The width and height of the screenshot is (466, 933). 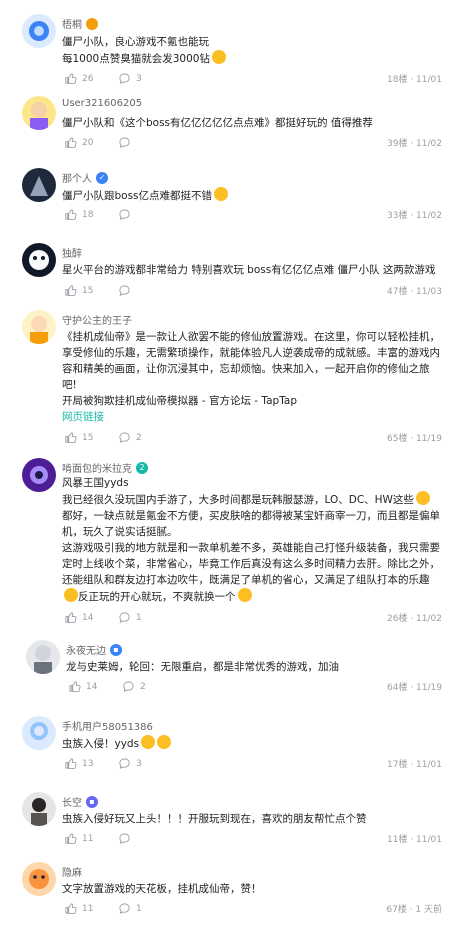 I want to click on comment-actions: 11 11楼 · 11/01, so click(x=252, y=840).